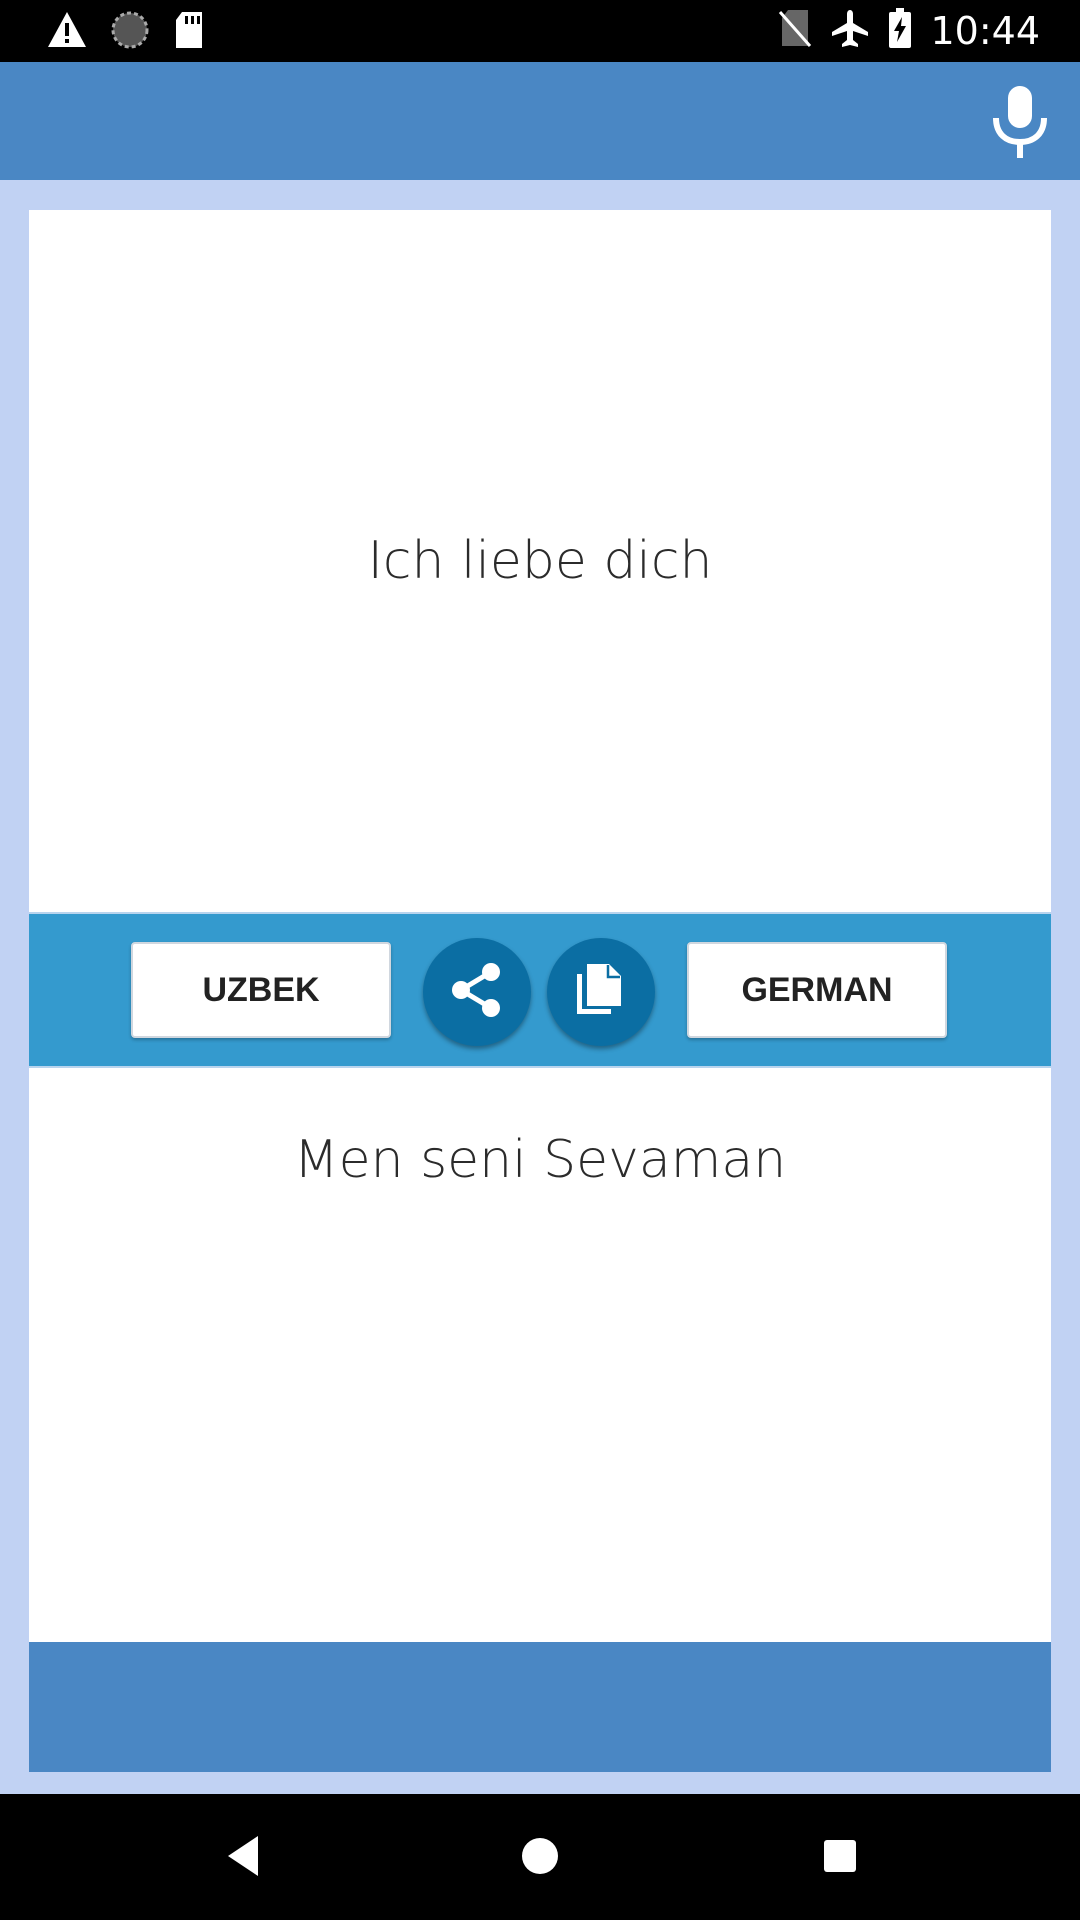  Describe the element at coordinates (261, 990) in the screenshot. I see `source-language-button: UZBEK` at that location.